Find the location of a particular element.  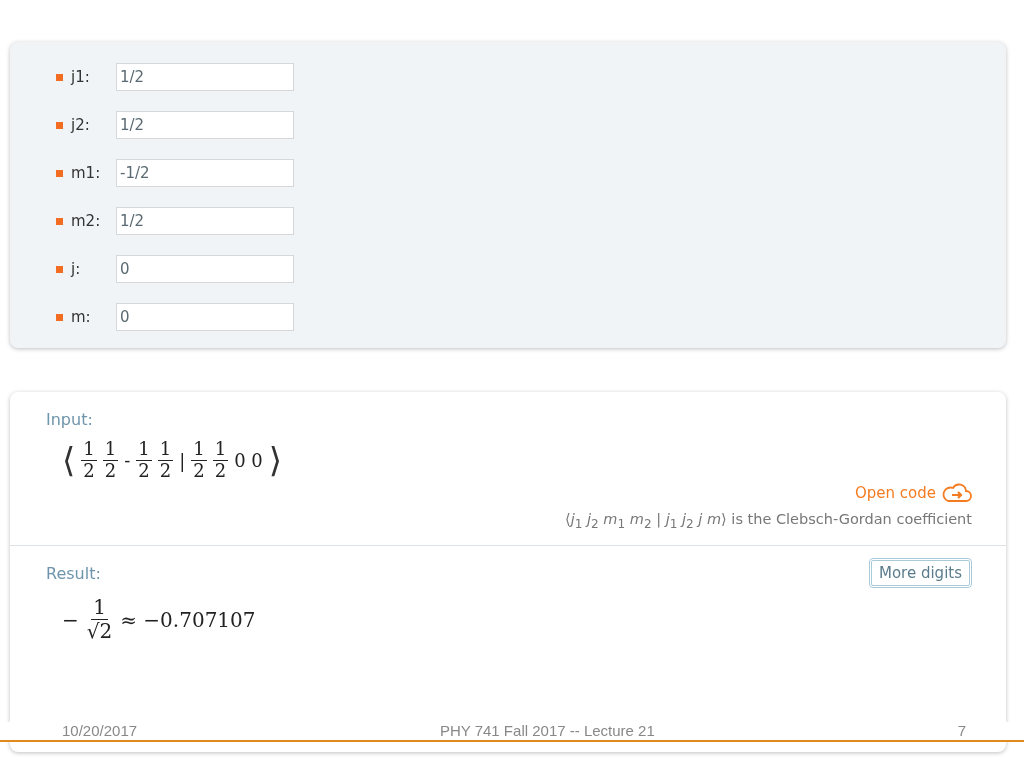

math-symbol: ≈ −0.707107 is located at coordinates (188, 619).